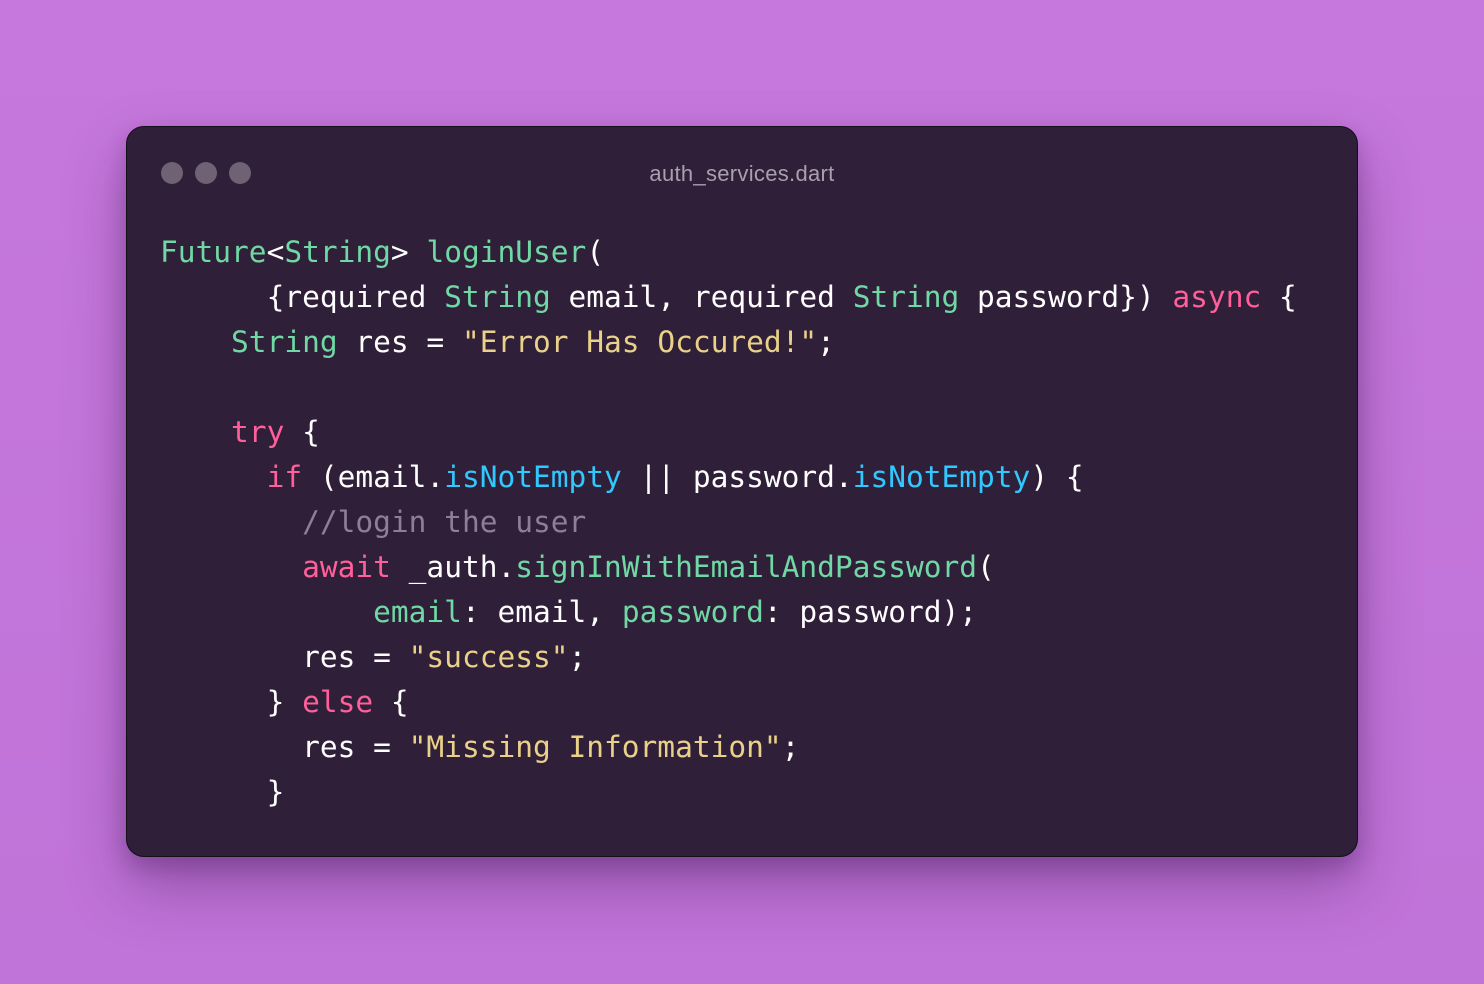  Describe the element at coordinates (417, 612) in the screenshot. I see `code-token: email` at that location.